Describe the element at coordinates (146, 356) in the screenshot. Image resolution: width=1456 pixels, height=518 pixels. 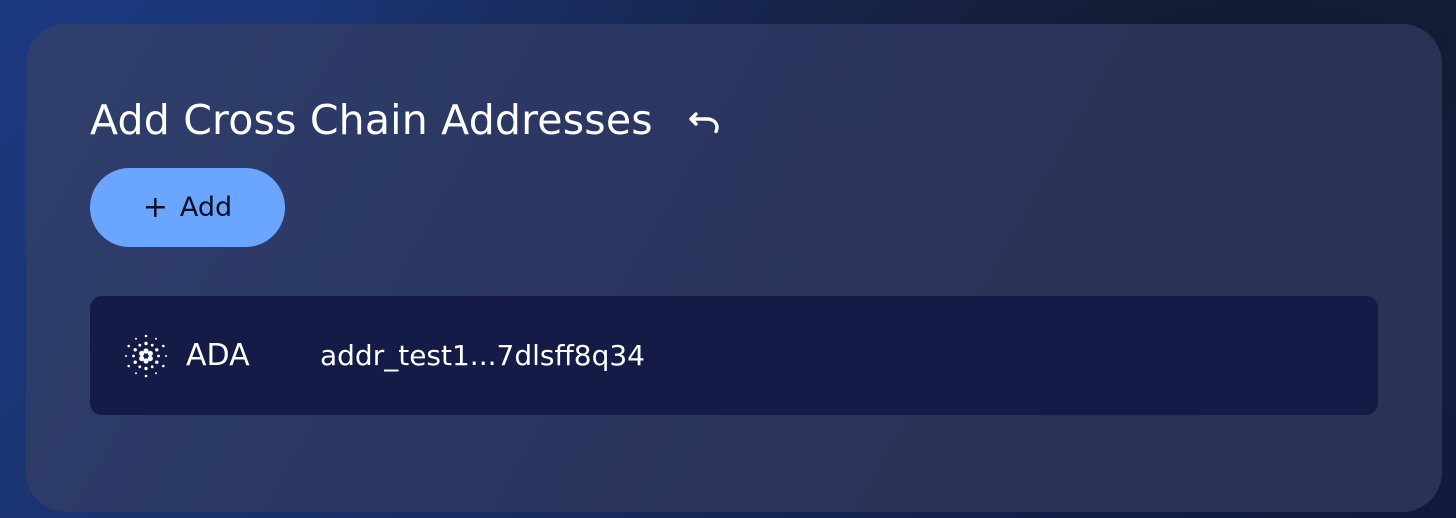
I see `cardano-icon` at that location.